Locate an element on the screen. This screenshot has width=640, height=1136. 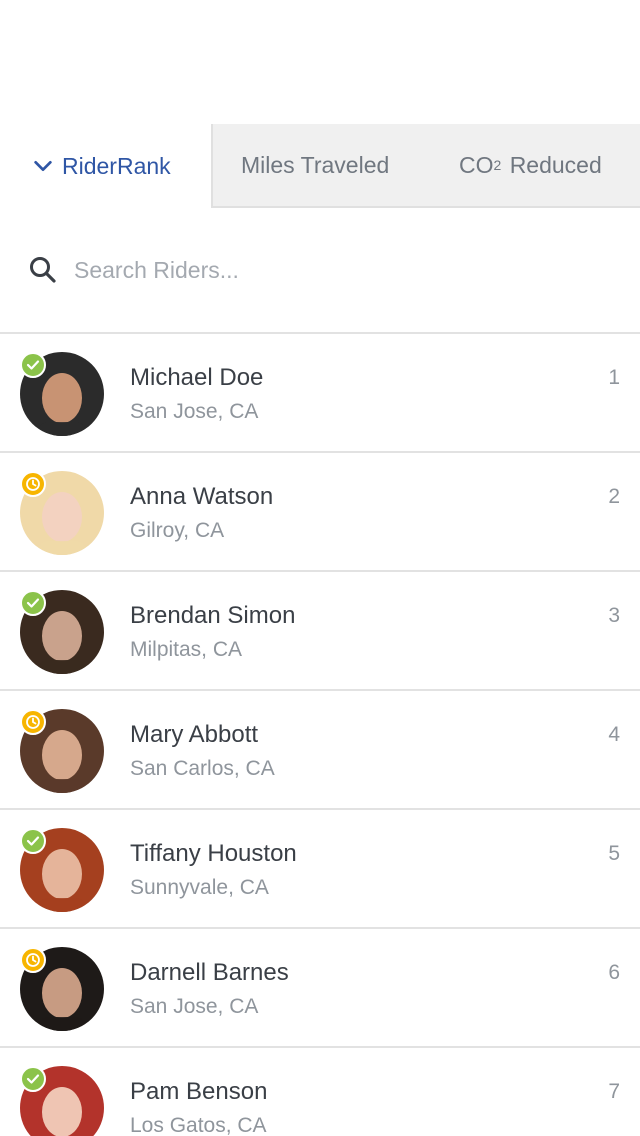
tab-miles-traveled: Miles Traveled is located at coordinates (320, 166).